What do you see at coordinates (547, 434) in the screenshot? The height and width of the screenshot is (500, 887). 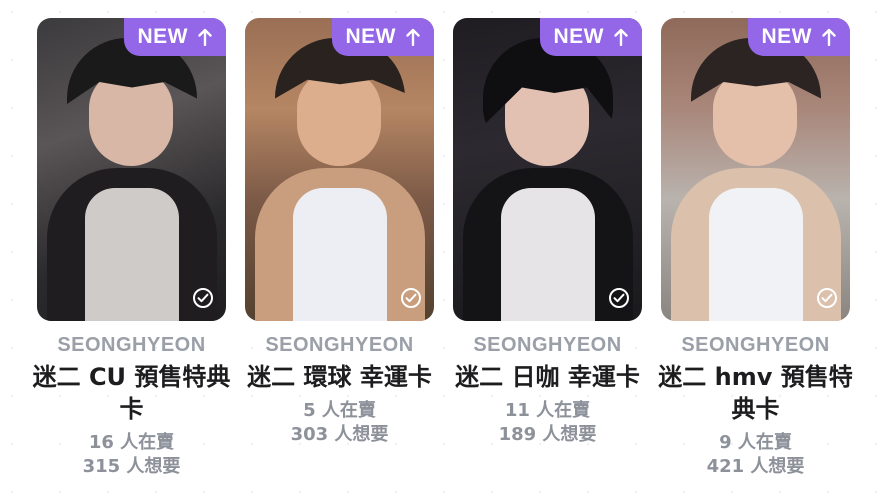 I see `wanters-count: 189 人想要` at bounding box center [547, 434].